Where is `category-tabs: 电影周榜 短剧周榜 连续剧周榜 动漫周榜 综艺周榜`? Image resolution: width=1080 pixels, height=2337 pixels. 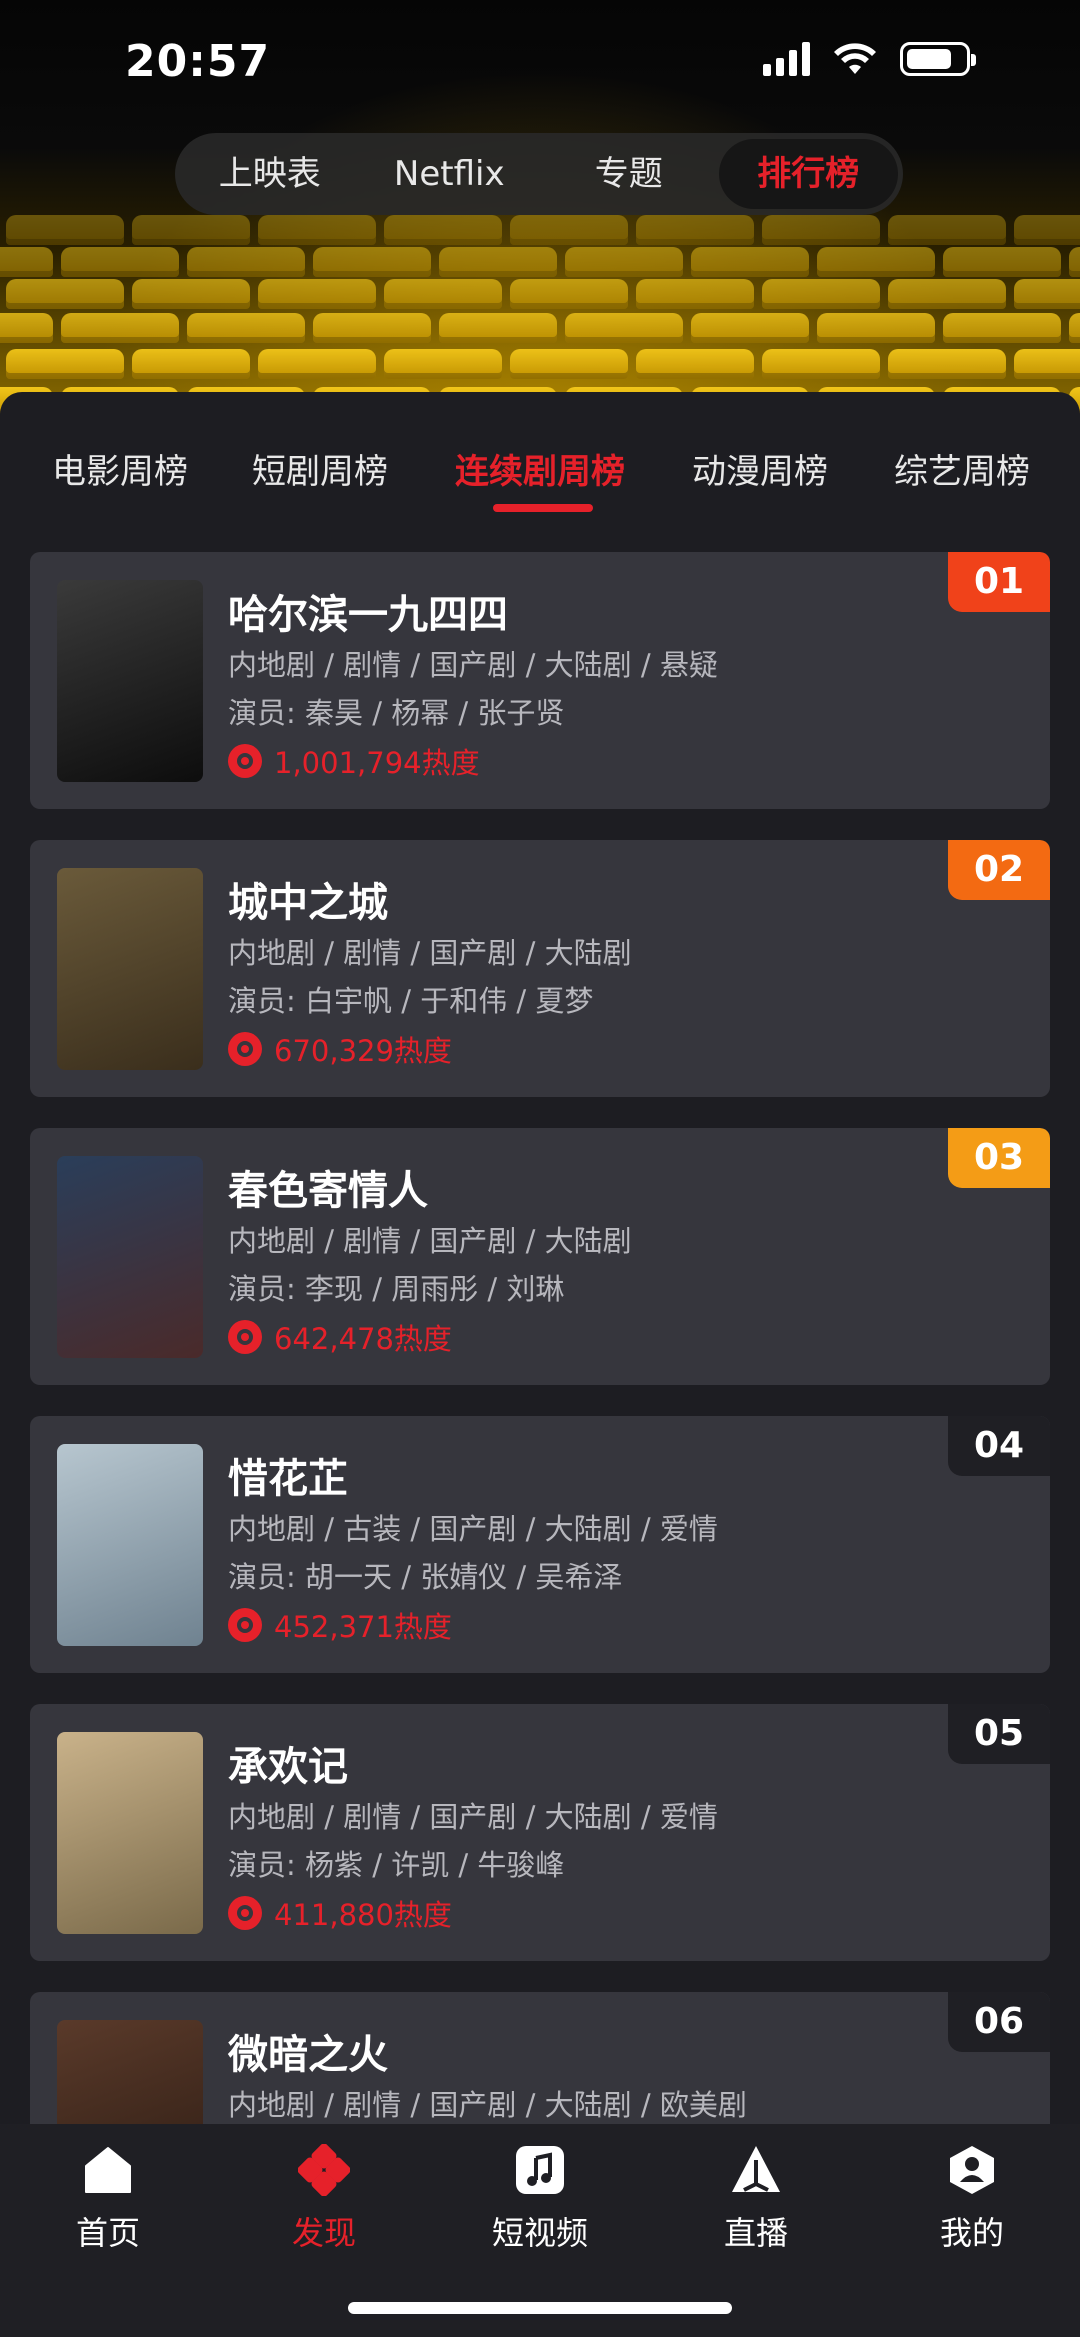
category-tabs: 电影周榜 短剧周榜 连续剧周榜 动漫周榜 综艺周榜 is located at coordinates (540, 457).